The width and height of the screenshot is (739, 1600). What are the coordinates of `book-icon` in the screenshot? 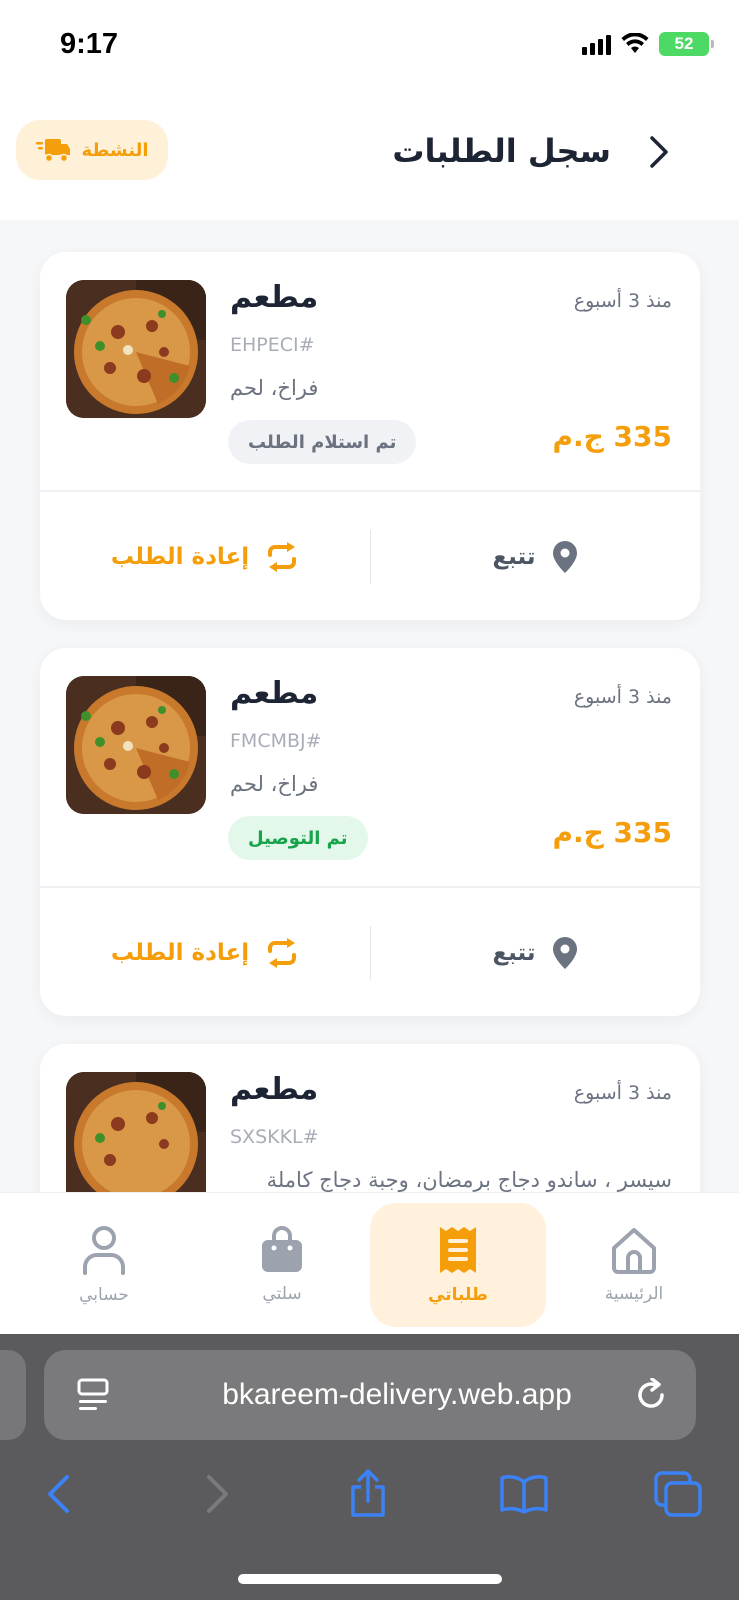 It's located at (524, 1494).